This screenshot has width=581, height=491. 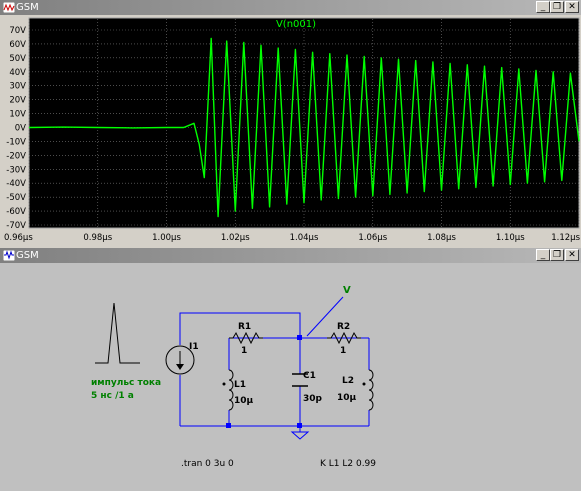 I want to click on resistor-r1-name: R1, so click(x=244, y=327).